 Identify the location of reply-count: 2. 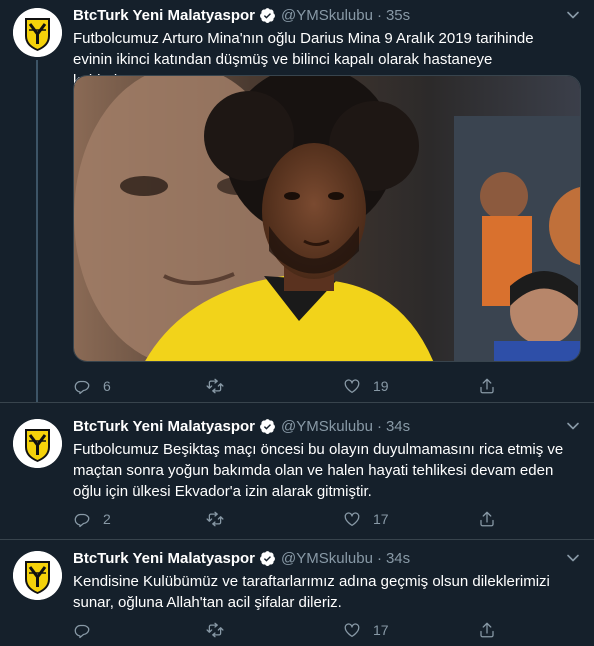
(107, 519).